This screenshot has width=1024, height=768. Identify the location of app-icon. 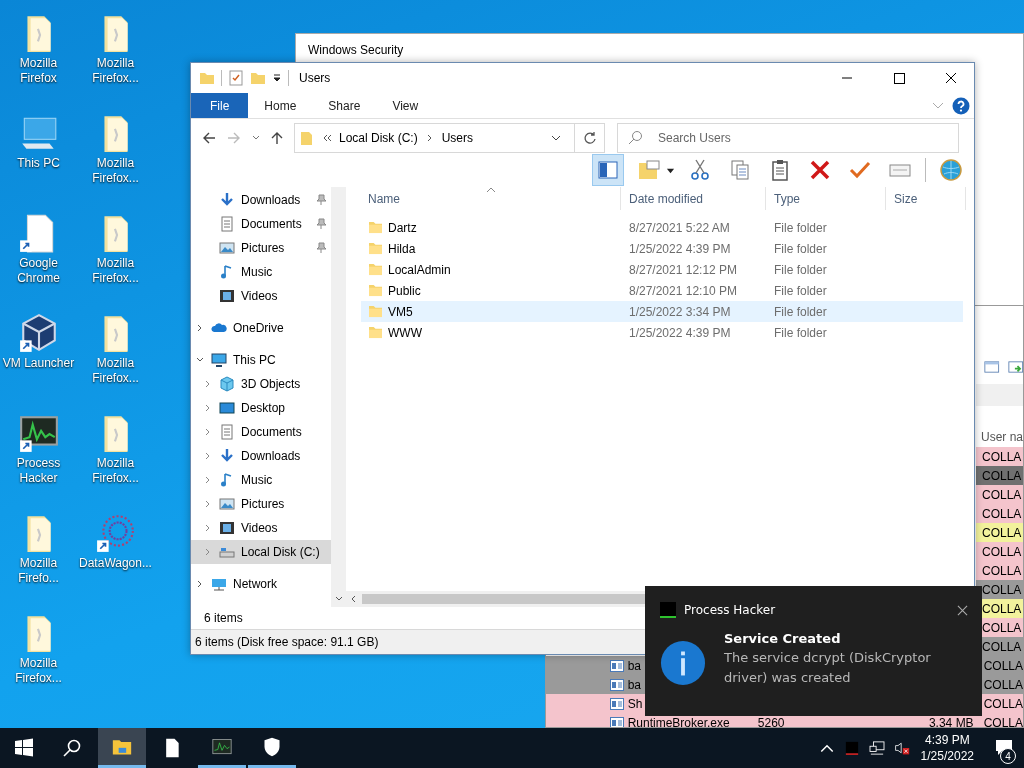
(851, 748).